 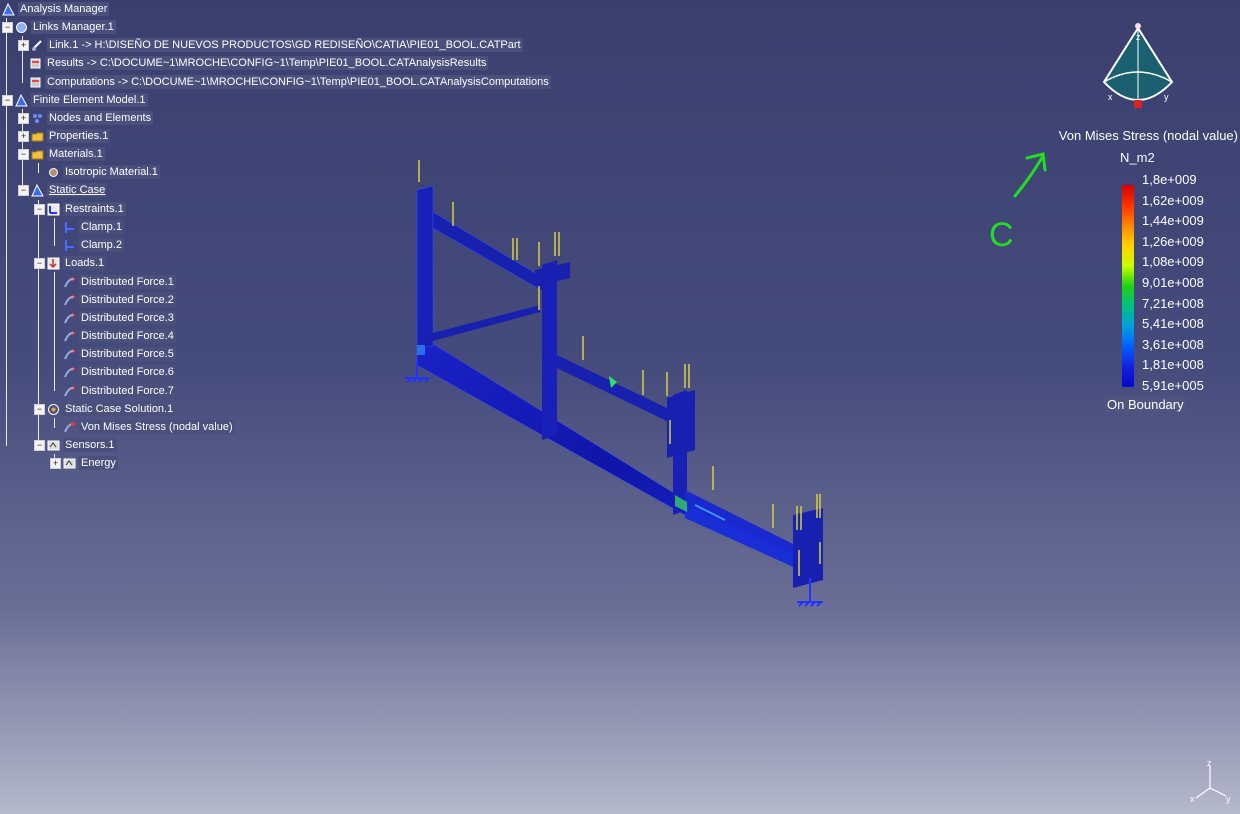 I want to click on tree-item-energy: + Energy, so click(x=84, y=463).